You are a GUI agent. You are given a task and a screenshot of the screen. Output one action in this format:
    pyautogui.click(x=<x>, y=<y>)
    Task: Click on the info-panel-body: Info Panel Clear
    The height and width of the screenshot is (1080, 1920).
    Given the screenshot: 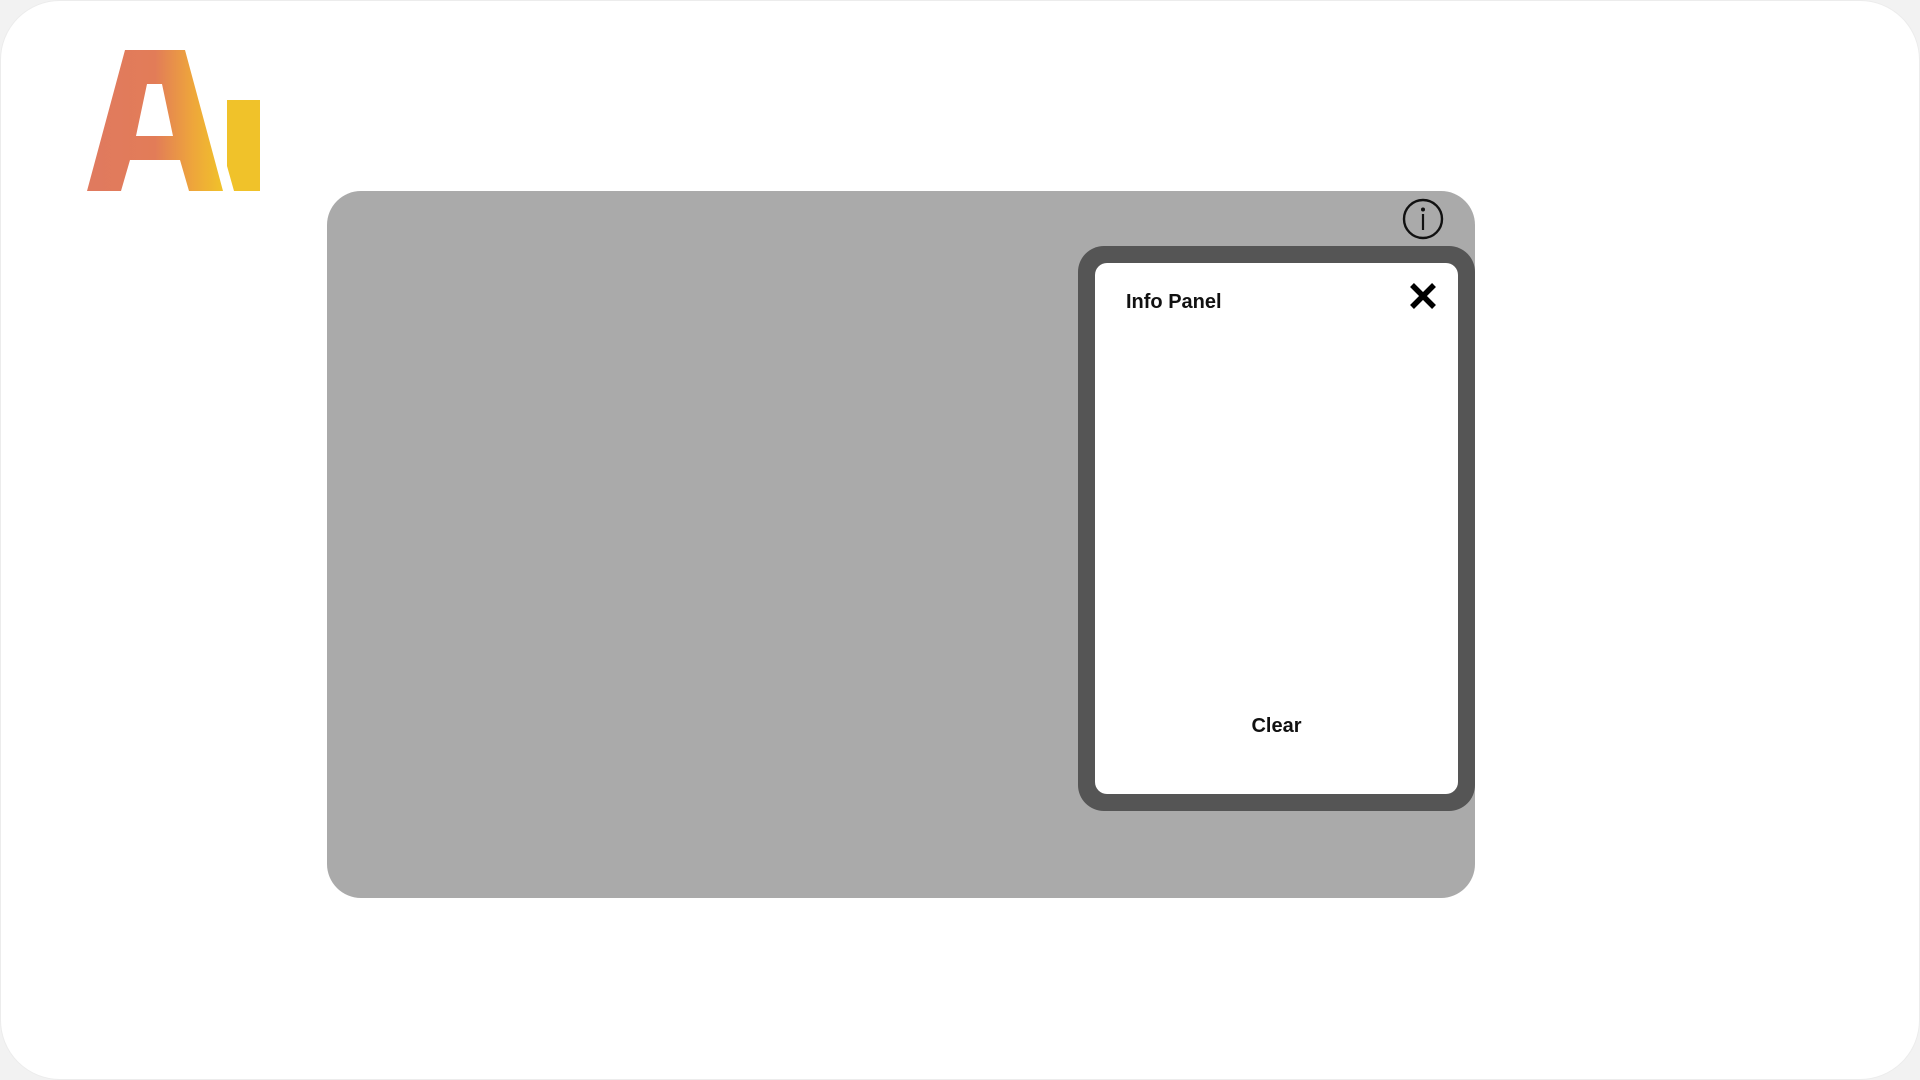 What is the action you would take?
    pyautogui.click(x=1276, y=528)
    